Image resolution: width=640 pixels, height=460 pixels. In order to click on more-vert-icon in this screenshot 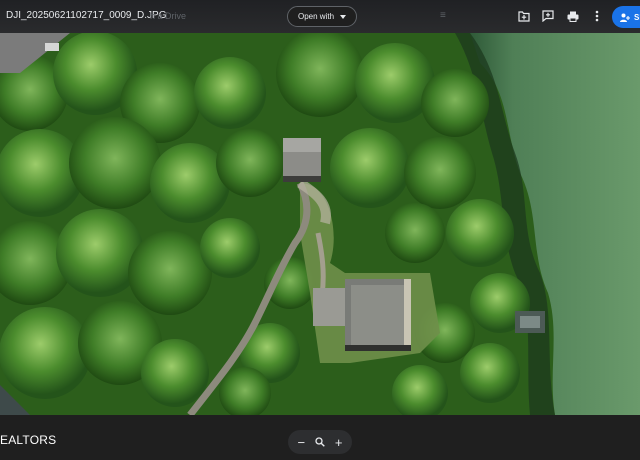, I will do `click(597, 16)`.